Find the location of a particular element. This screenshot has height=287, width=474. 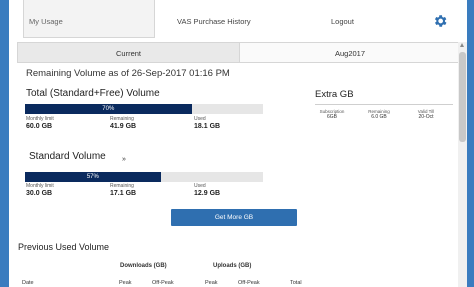

extra-subscription: Subscription 6GB is located at coordinates (332, 114).